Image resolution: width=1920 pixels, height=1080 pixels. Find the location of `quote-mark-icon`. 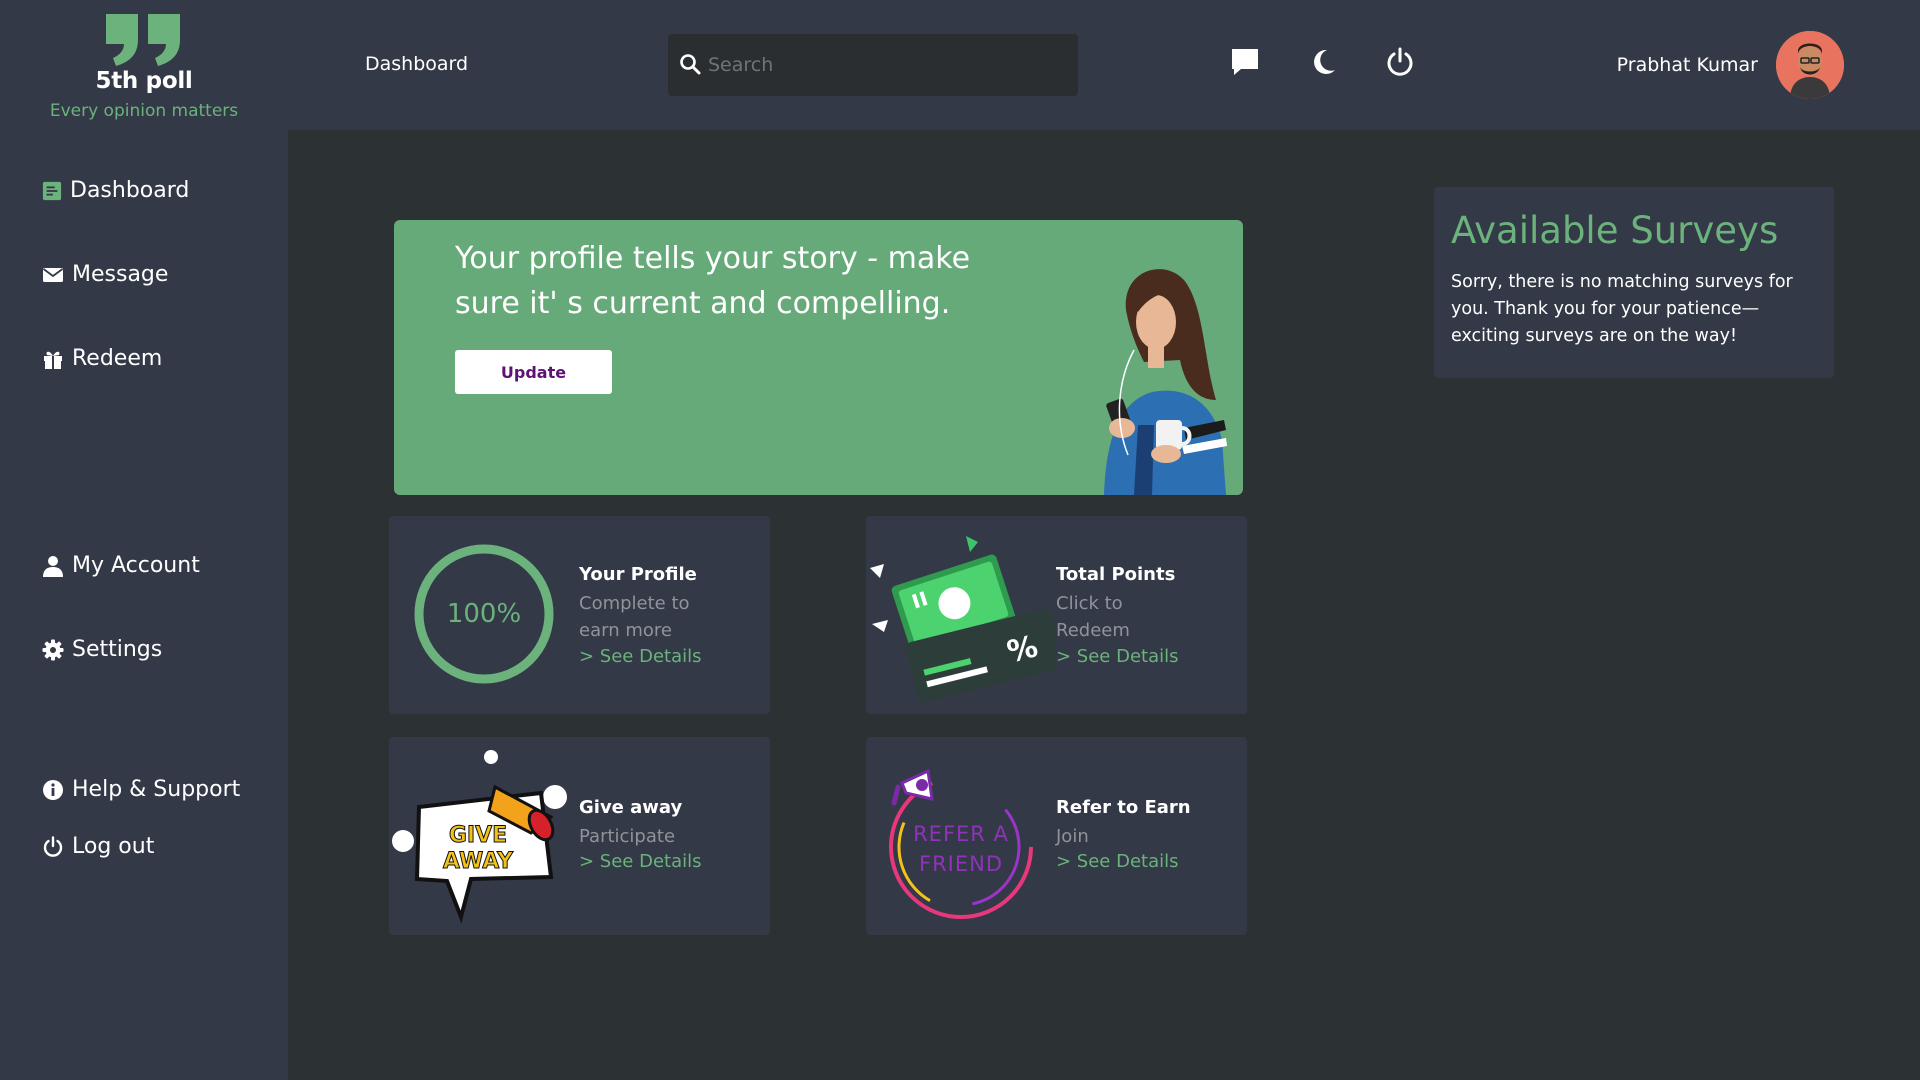

quote-mark-icon is located at coordinates (143, 40).